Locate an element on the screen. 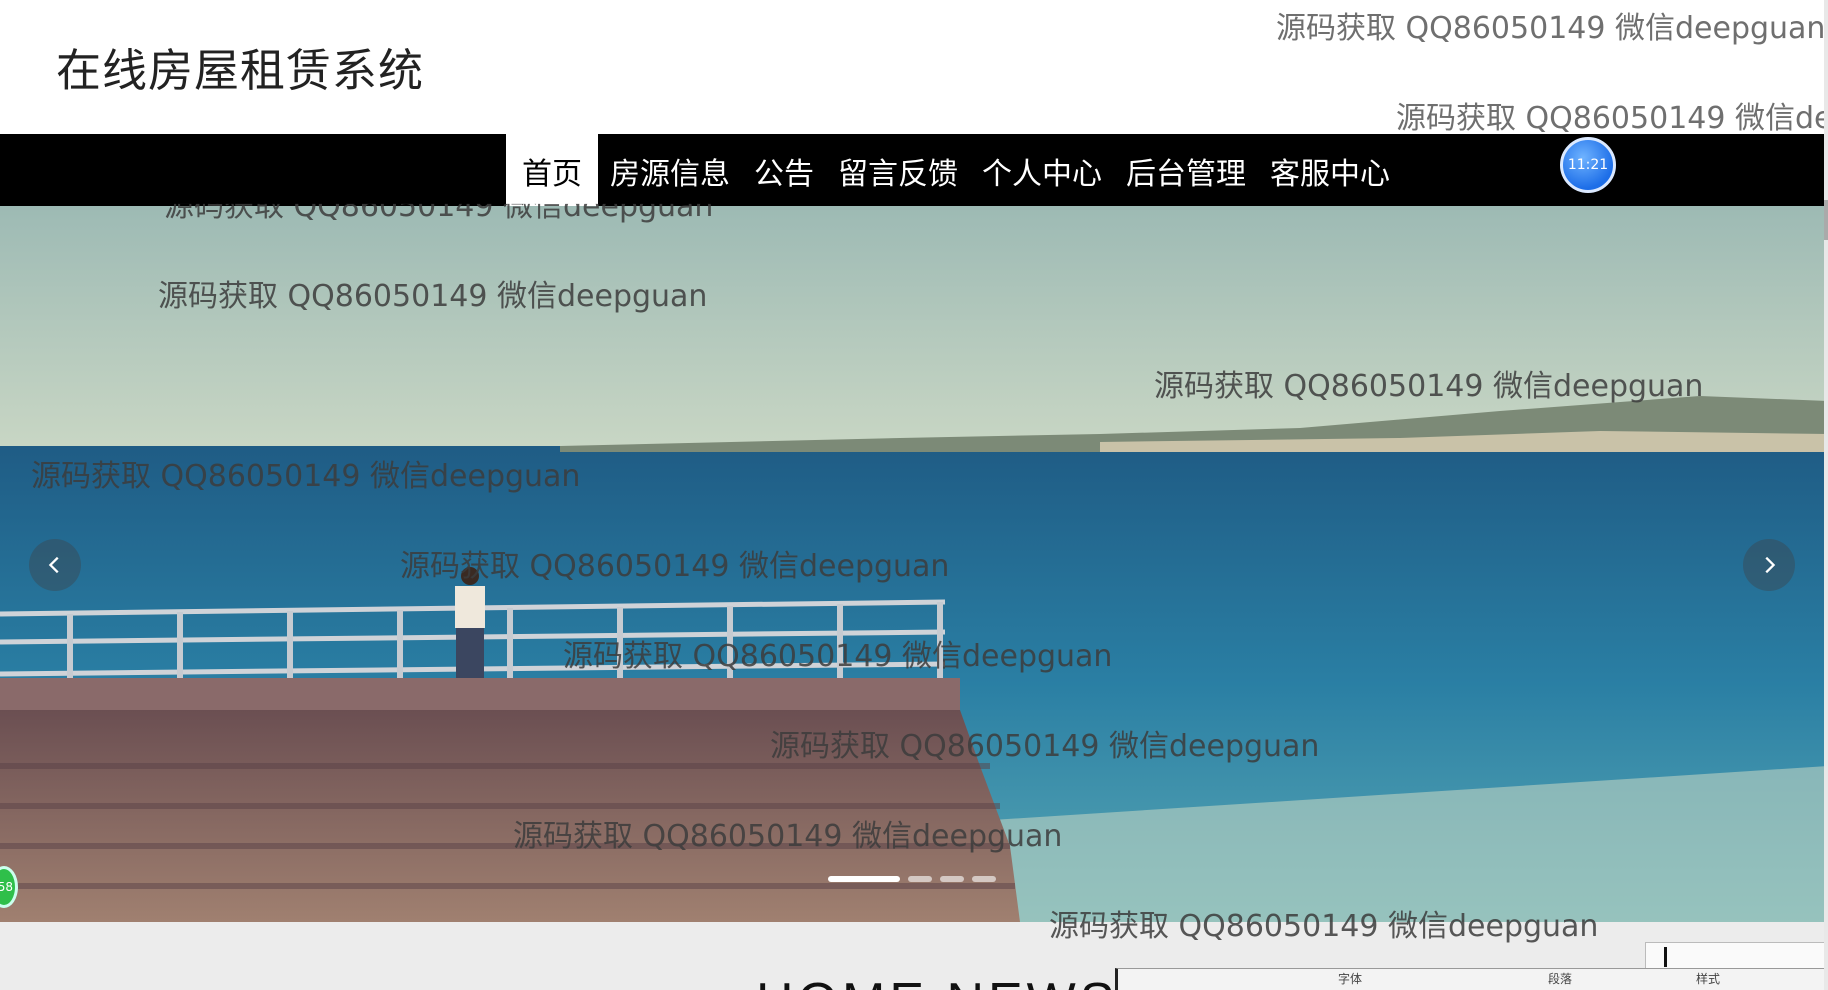 Image resolution: width=1828 pixels, height=990 pixels. chevron-right-icon is located at coordinates (1770, 565).